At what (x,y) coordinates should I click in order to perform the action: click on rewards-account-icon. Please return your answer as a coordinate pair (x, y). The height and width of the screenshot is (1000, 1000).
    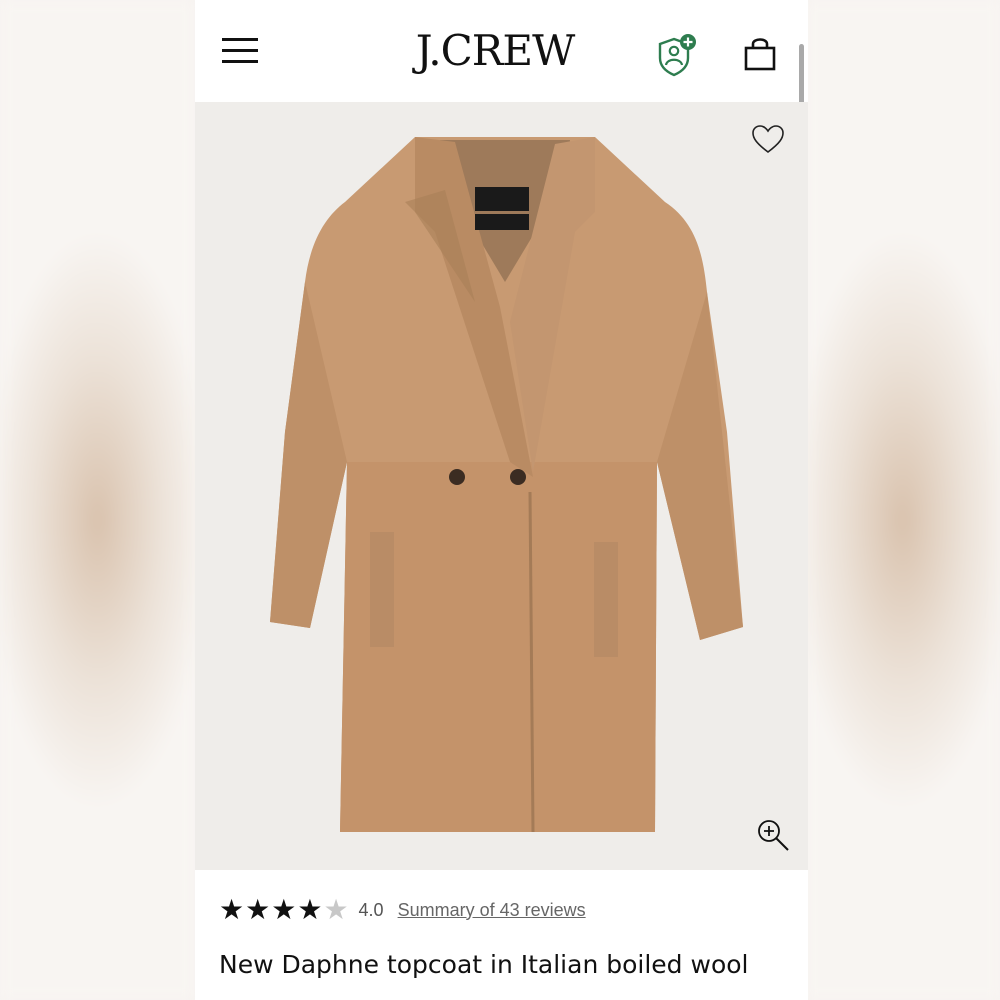
    Looking at the image, I should click on (679, 55).